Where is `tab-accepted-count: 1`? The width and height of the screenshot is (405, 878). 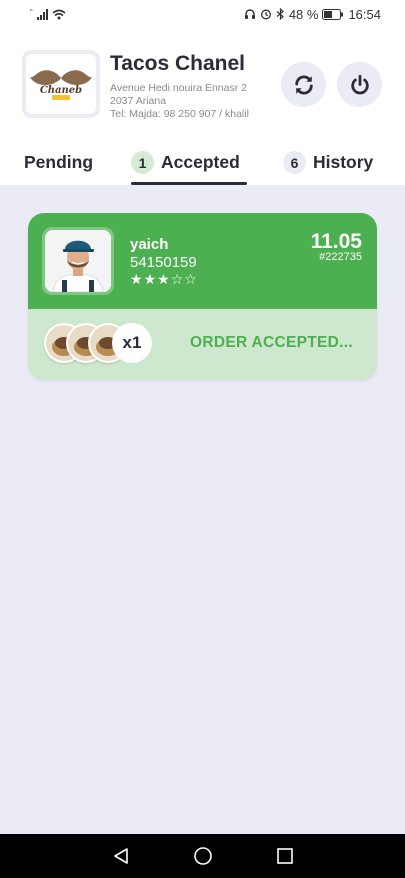
tab-accepted-count: 1 is located at coordinates (142, 162).